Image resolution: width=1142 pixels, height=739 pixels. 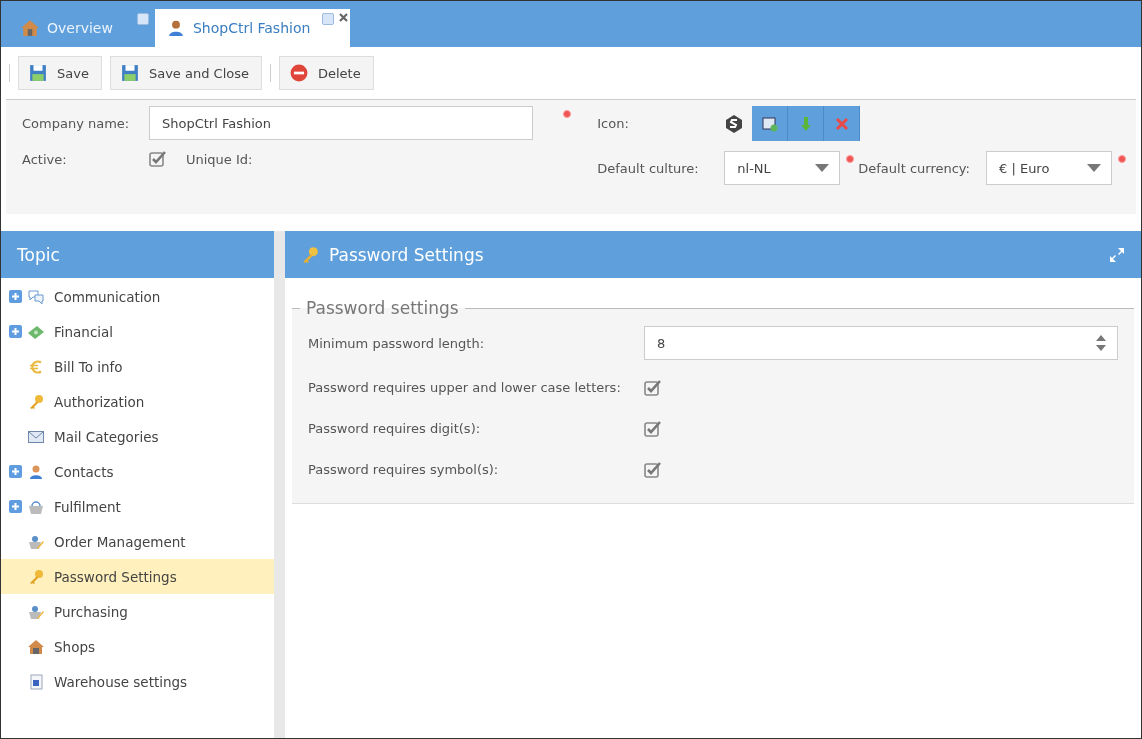 I want to click on topic-item: Contacts, so click(x=137, y=471).